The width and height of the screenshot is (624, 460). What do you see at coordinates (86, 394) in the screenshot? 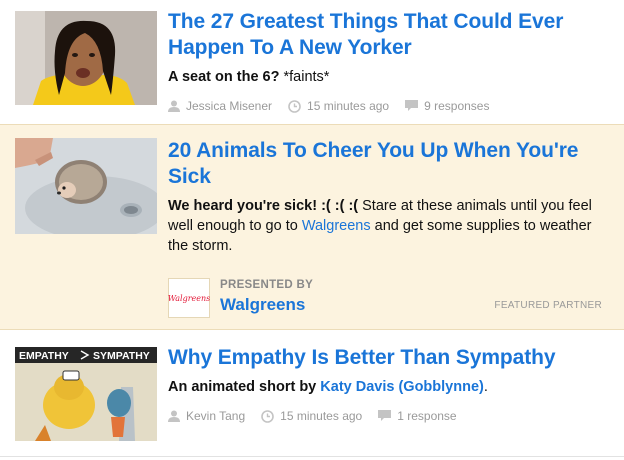
I see `article-thumbnail: EMPATHY SYMPATHY` at bounding box center [86, 394].